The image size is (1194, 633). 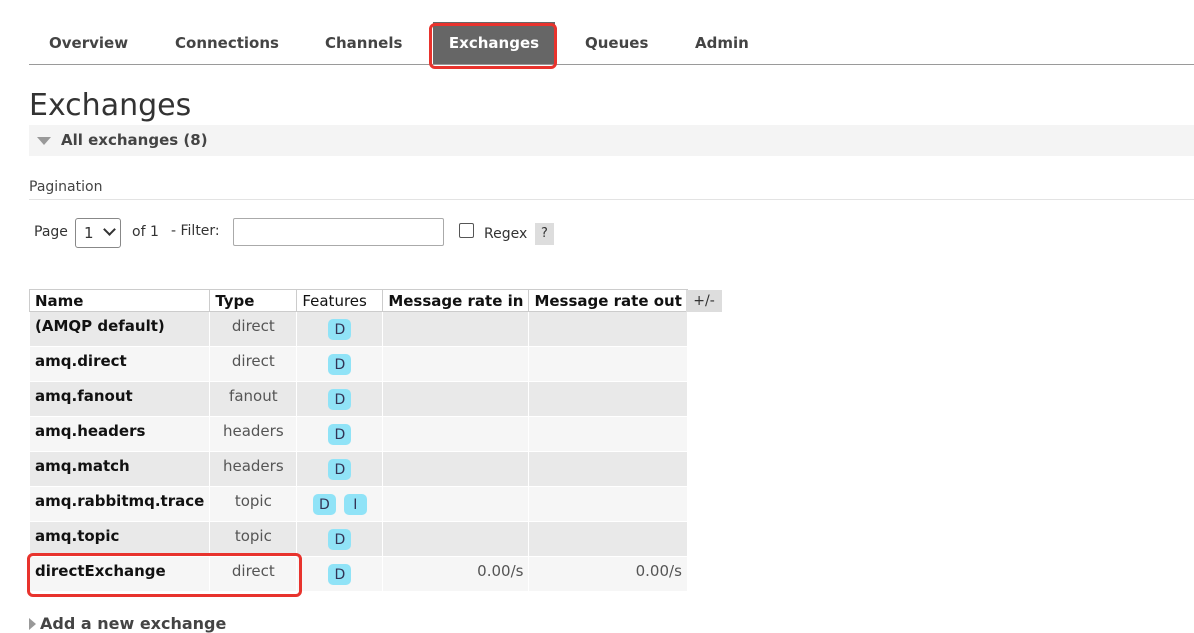 I want to click on table-row: amq.direct direct D, so click(x=358, y=364).